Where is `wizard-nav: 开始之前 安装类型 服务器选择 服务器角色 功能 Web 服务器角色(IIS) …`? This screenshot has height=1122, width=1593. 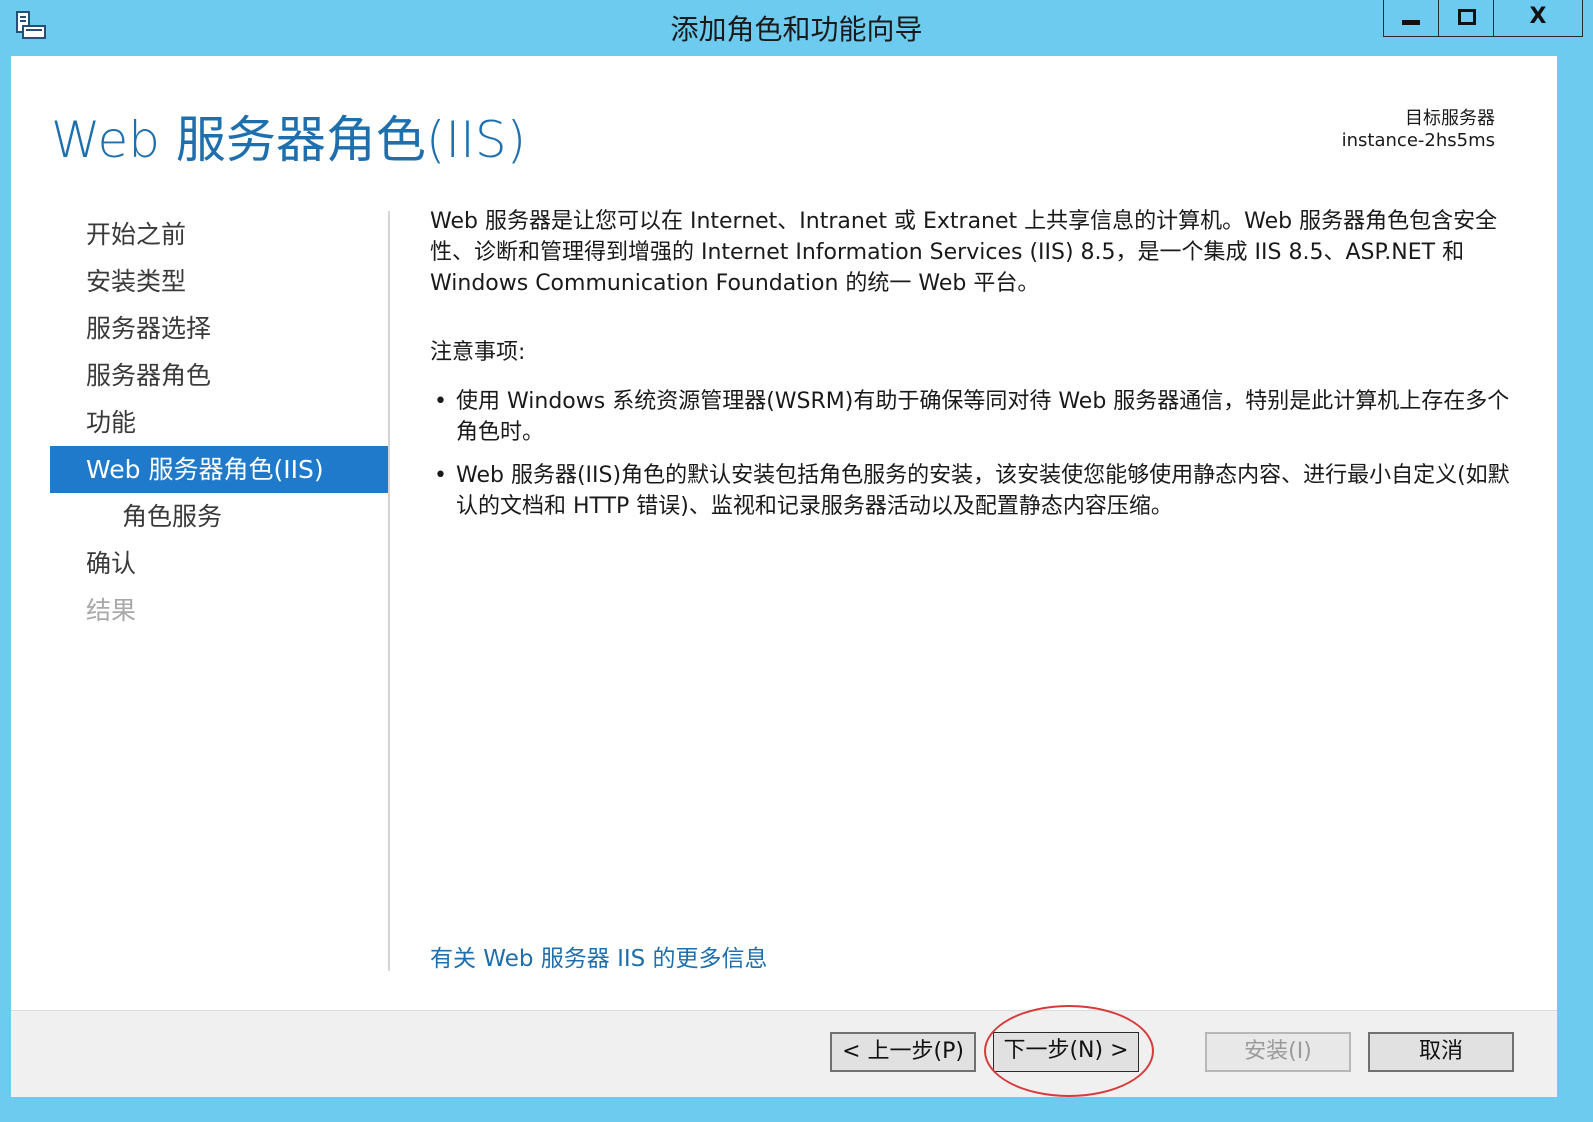
wizard-nav: 开始之前 安装类型 服务器选择 服务器角色 功能 Web 服务器角色(IIS) … is located at coordinates (219, 422).